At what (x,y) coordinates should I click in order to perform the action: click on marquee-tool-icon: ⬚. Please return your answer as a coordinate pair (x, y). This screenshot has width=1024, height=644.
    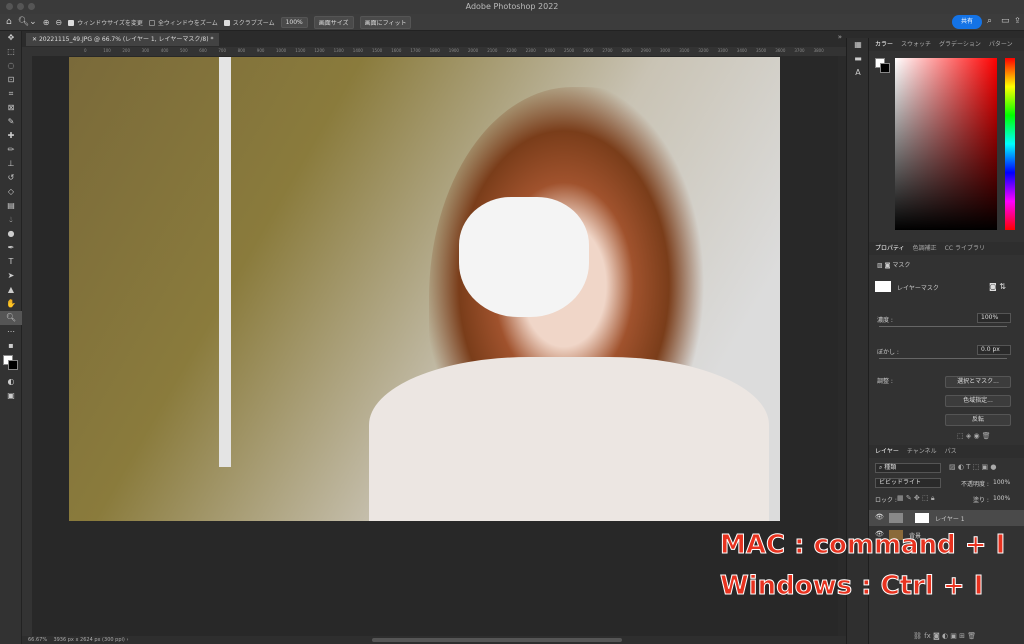
    Looking at the image, I should click on (11, 52).